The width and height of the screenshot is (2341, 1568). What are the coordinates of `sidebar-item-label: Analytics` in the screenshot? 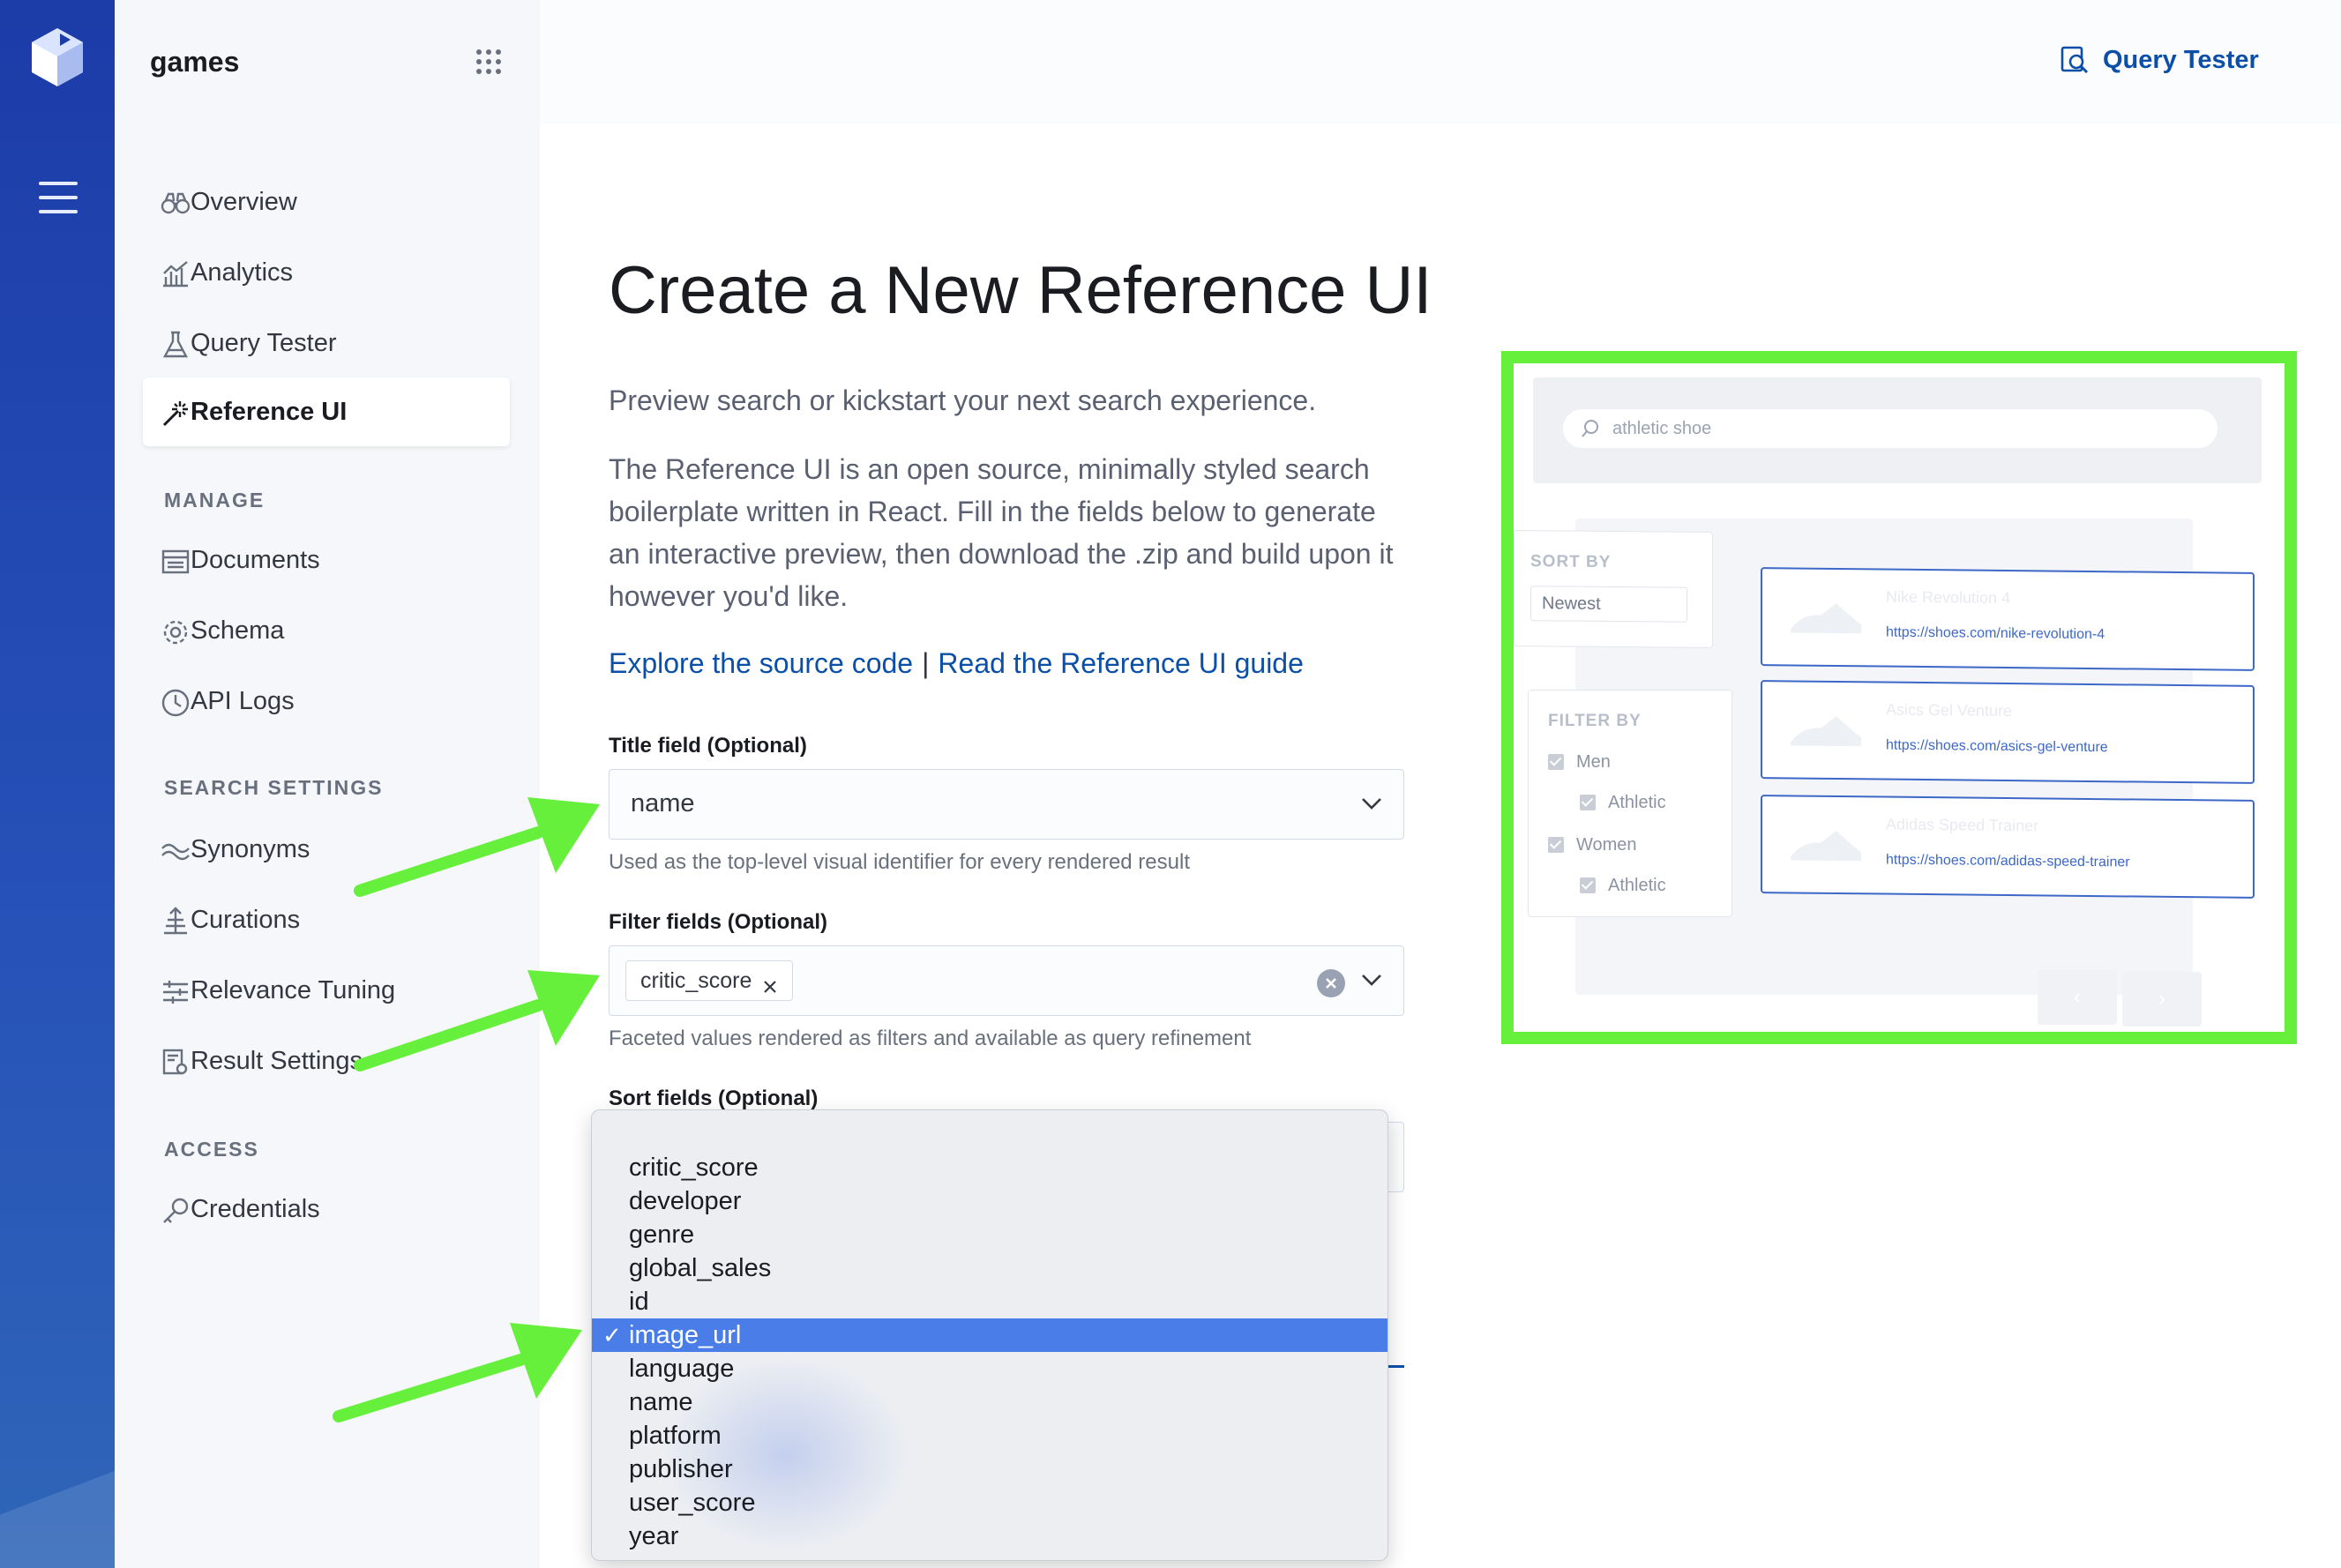 It's located at (242, 272).